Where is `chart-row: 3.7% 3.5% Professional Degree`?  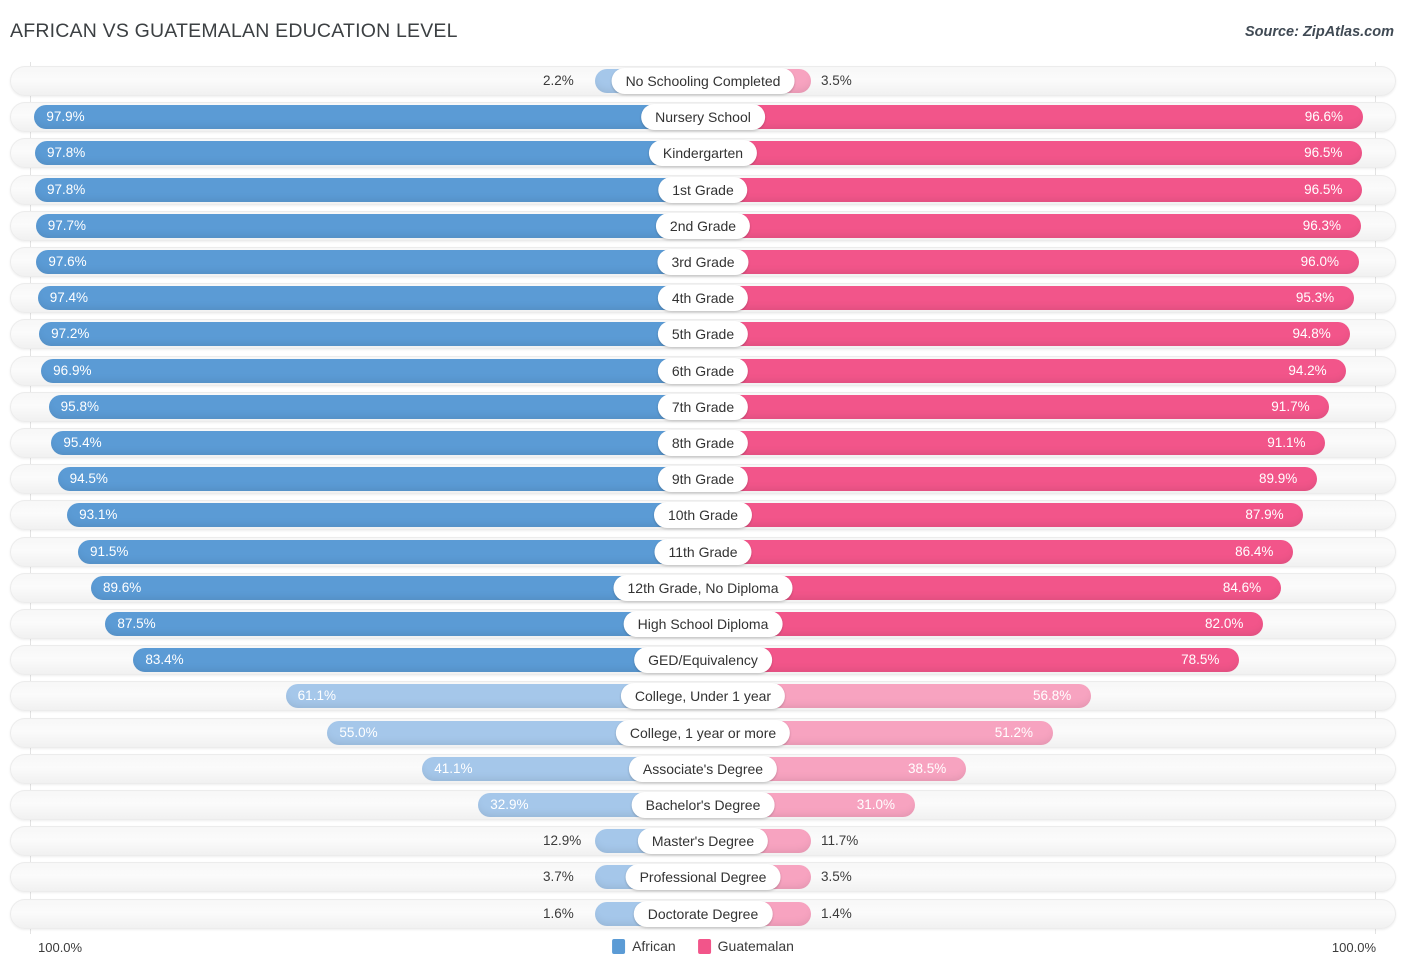
chart-row: 3.7% 3.5% Professional Degree is located at coordinates (703, 877).